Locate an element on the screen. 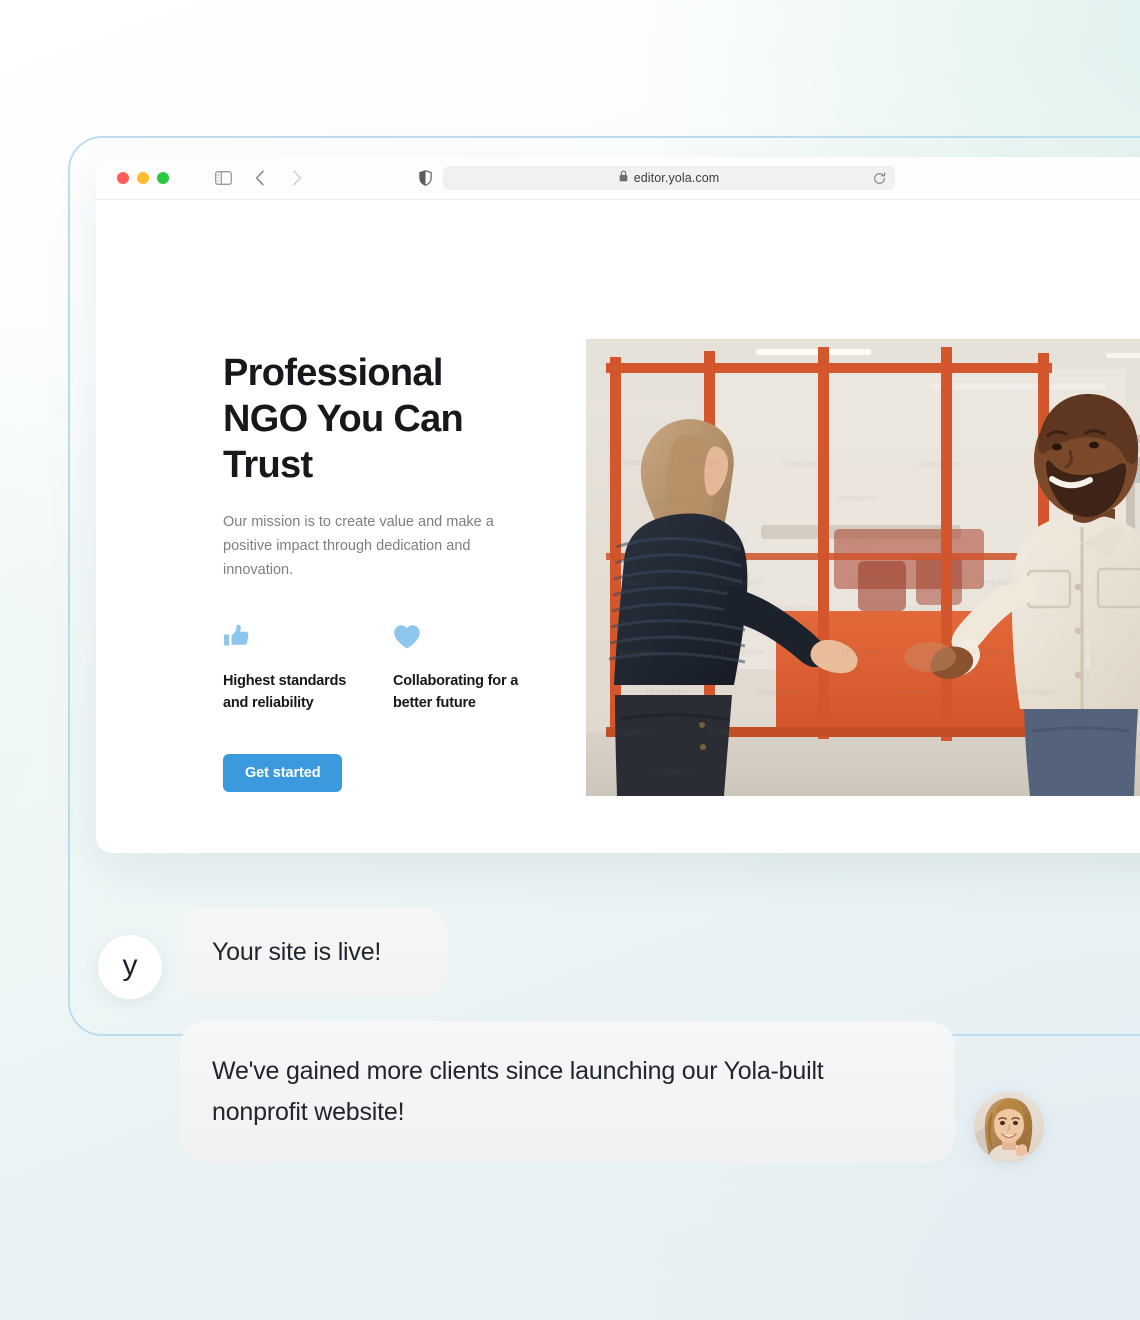  chat-bubble-status: Your site is live! is located at coordinates (314, 952).